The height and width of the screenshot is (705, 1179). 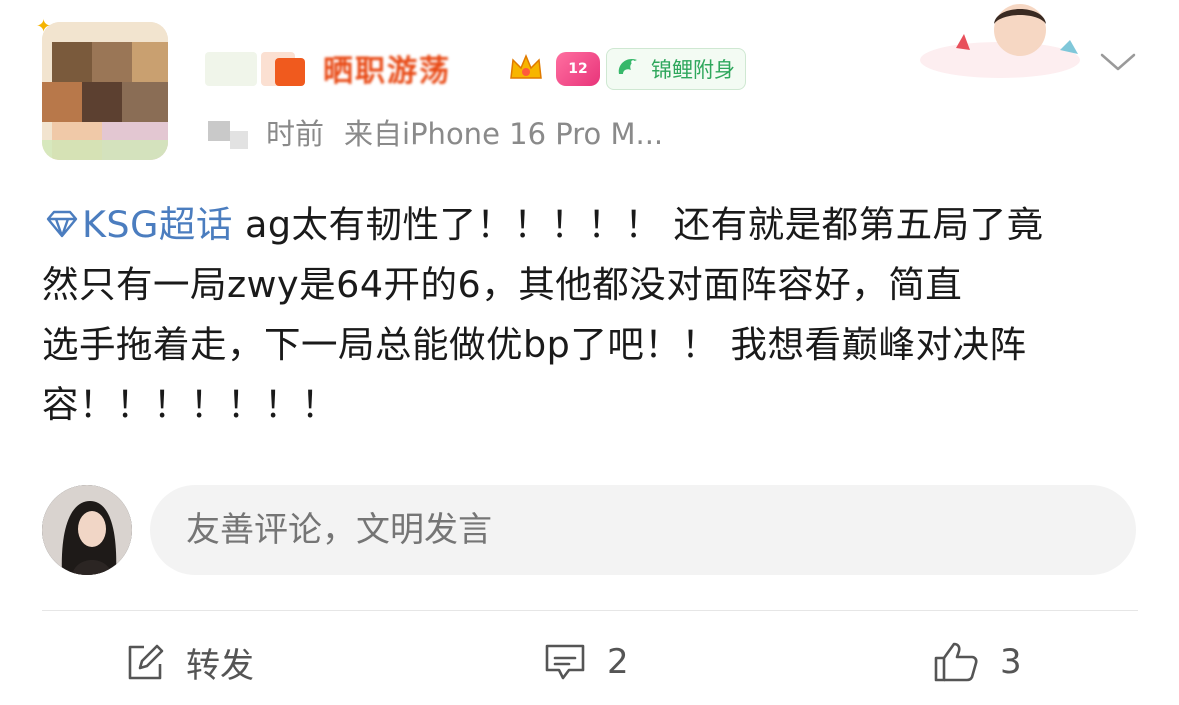 What do you see at coordinates (87, 530) in the screenshot?
I see `current-user-avatar` at bounding box center [87, 530].